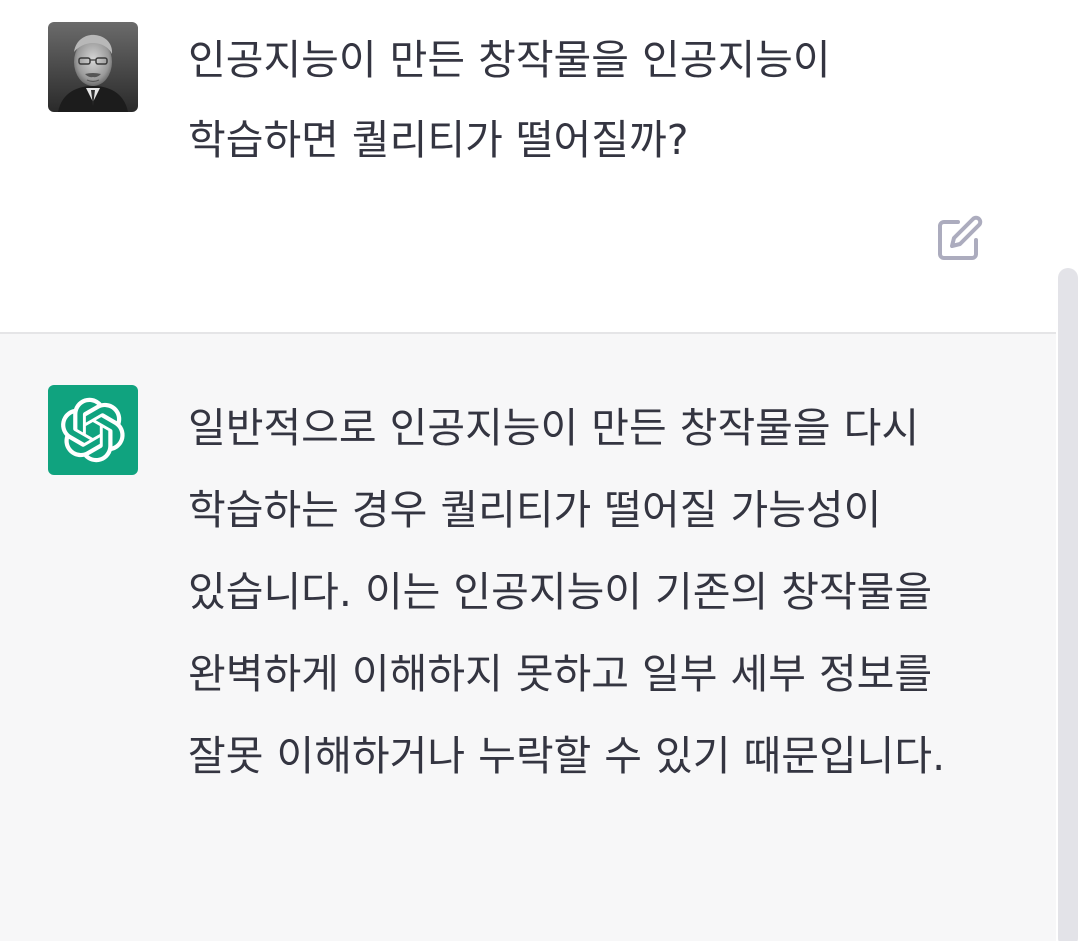 This screenshot has width=1080, height=941. Describe the element at coordinates (509, 100) in the screenshot. I see `user-message-text: 인공지능이 만든 창작물을 인공지능이 학습하면 퀄리티가 떨어질까?` at that location.